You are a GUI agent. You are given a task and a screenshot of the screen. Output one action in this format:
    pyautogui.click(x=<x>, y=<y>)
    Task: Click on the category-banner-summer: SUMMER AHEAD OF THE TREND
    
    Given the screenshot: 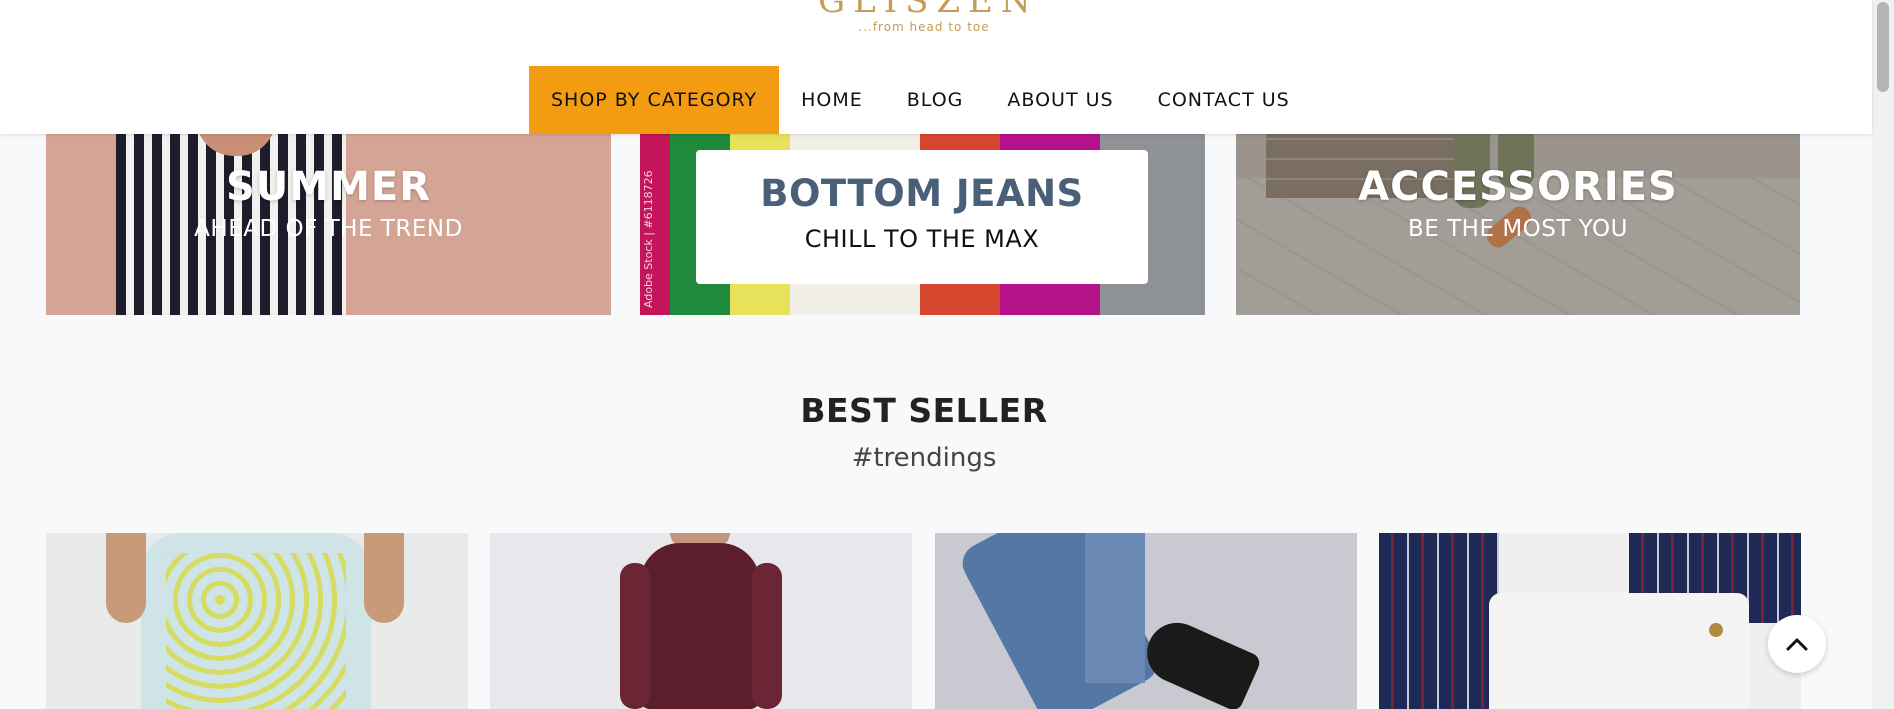 What is the action you would take?
    pyautogui.click(x=328, y=216)
    